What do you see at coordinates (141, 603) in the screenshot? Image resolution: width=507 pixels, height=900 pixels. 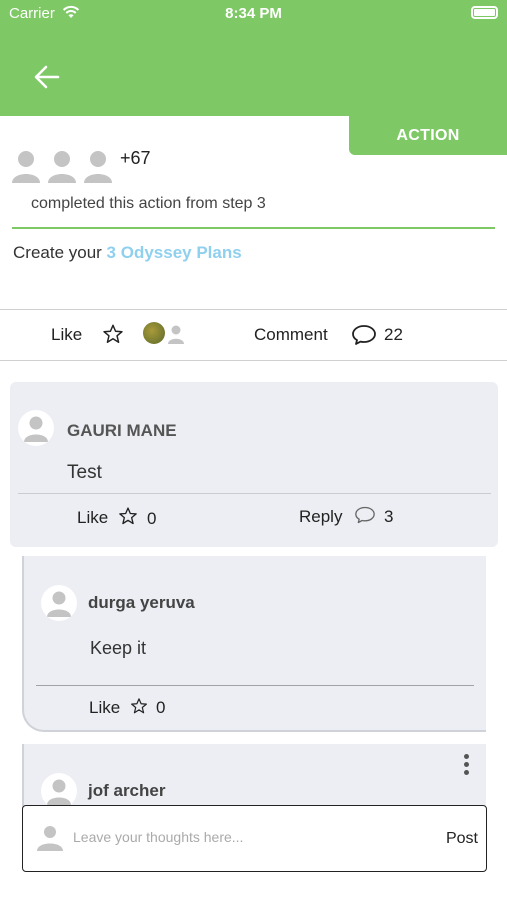 I see `commenter-name: durga yeruva` at bounding box center [141, 603].